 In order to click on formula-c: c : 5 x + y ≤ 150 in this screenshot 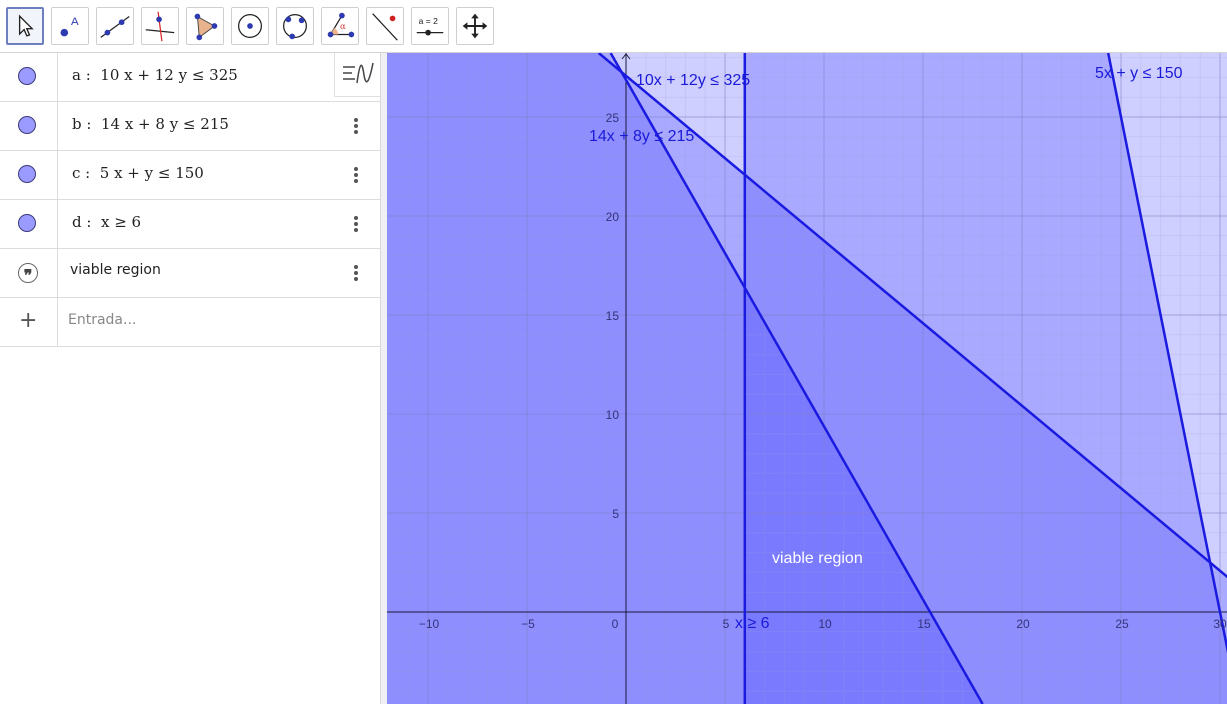, I will do `click(138, 173)`.